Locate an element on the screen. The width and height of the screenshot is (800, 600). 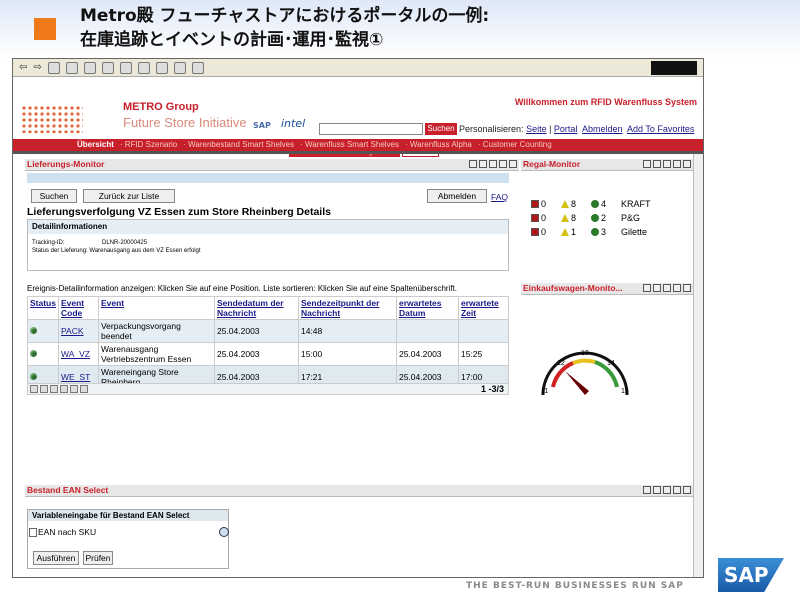
nav-warenfluss-shelves: Warenfluss Smart Shelves is located at coordinates (352, 144).